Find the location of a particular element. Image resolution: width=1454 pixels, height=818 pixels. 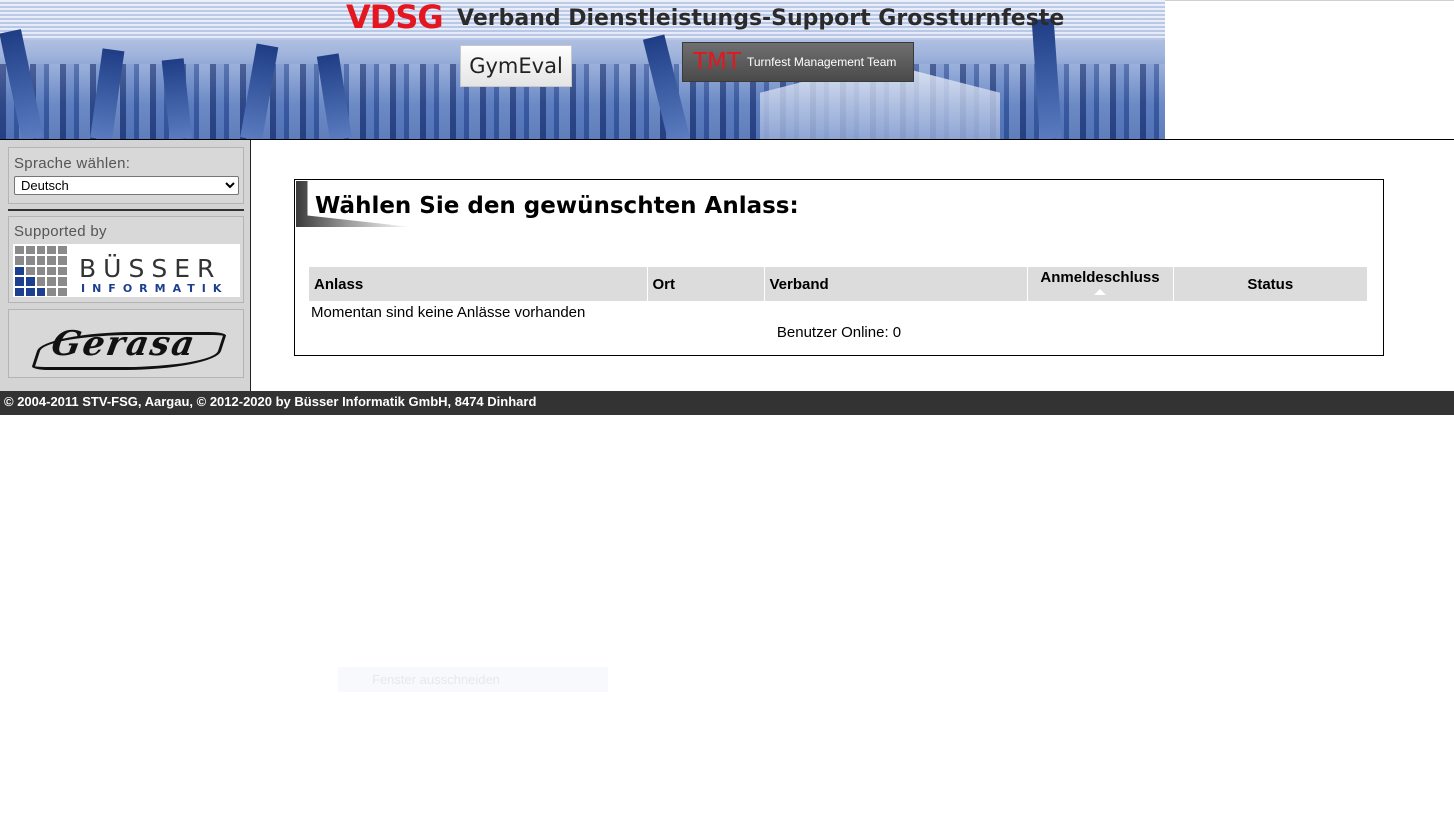

empty-events-message: Momentan sind keine Anlässe vorhanden is located at coordinates (448, 312).